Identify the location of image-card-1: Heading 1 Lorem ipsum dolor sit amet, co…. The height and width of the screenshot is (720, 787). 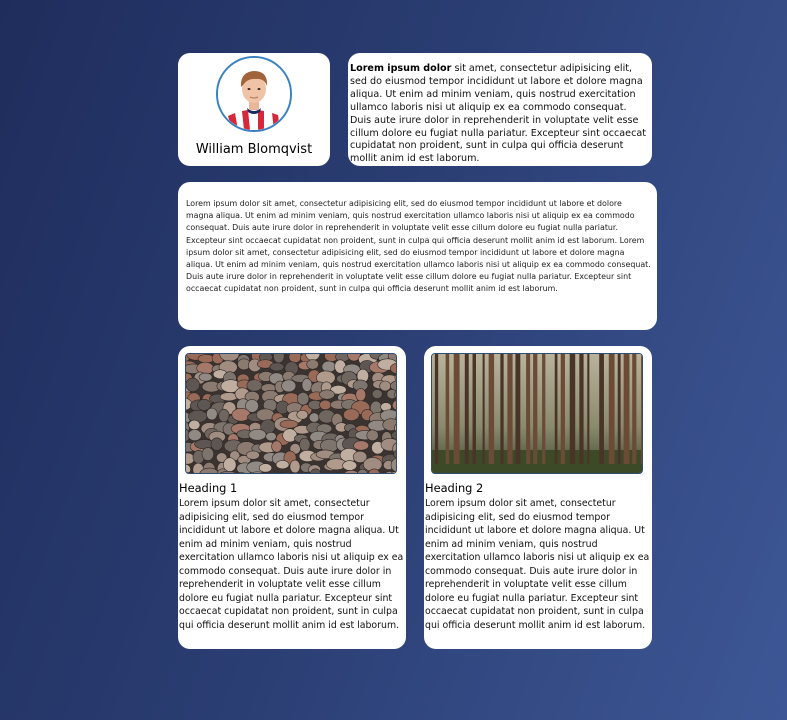
(292, 497).